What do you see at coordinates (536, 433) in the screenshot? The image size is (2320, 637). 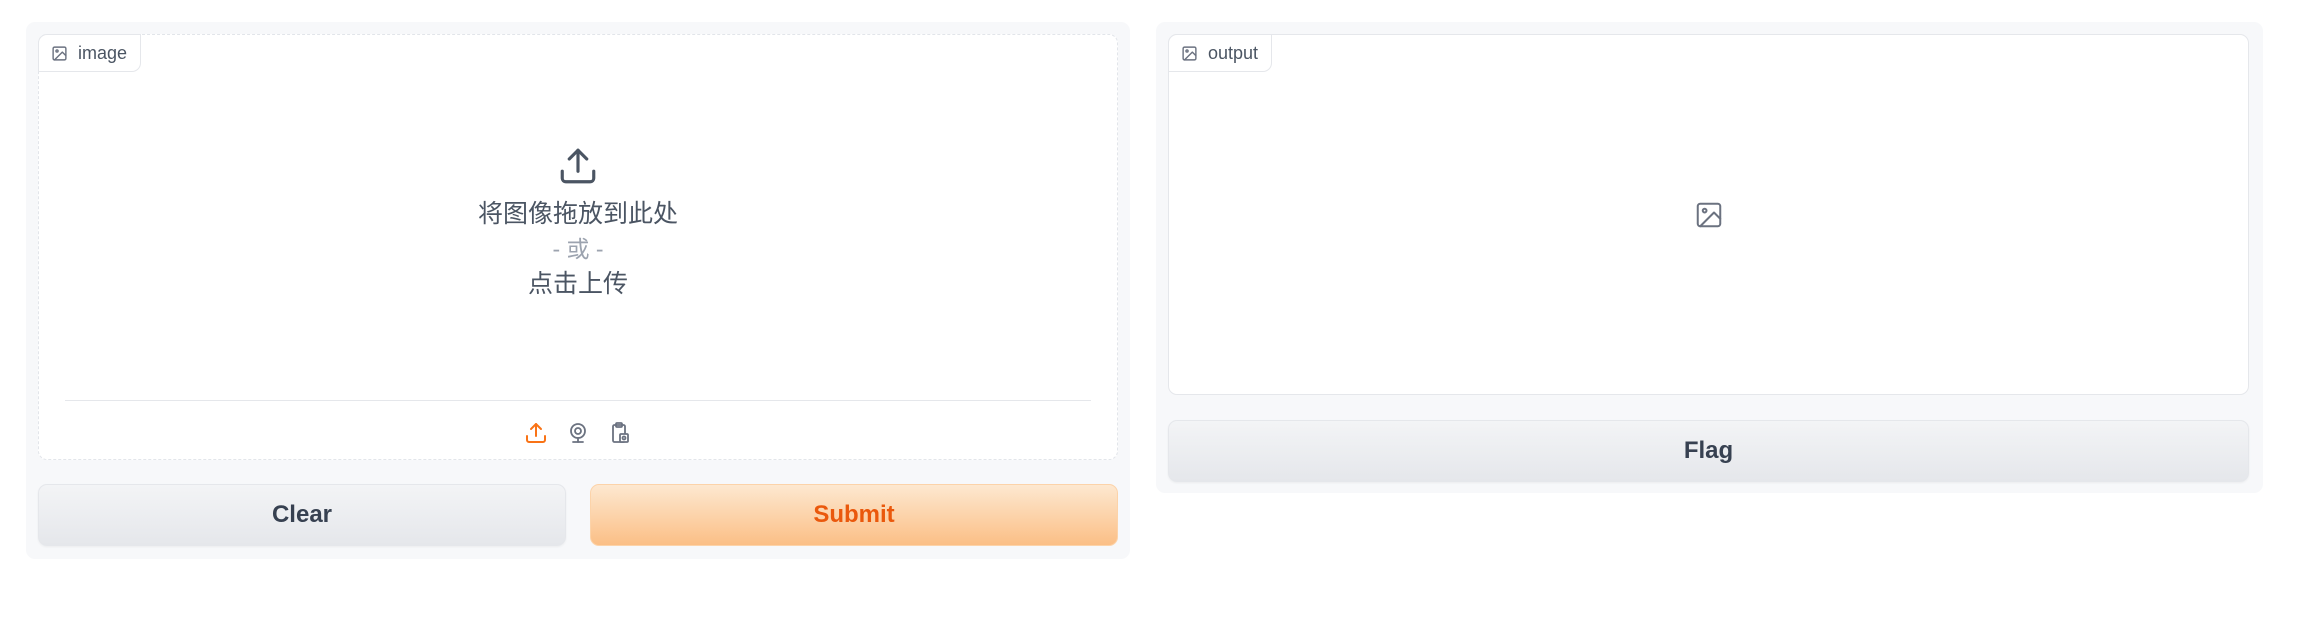 I see `upload-source-icon` at bounding box center [536, 433].